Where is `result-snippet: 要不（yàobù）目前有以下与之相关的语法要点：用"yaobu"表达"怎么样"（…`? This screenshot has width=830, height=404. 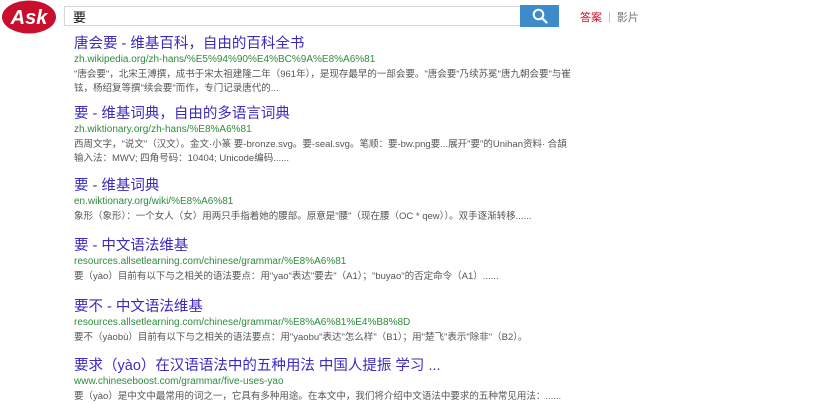 result-snippet: 要不（yàobù）目前有以下与之相关的语法要点：用"yaobu"表达"怎么样"（… is located at coordinates (301, 337).